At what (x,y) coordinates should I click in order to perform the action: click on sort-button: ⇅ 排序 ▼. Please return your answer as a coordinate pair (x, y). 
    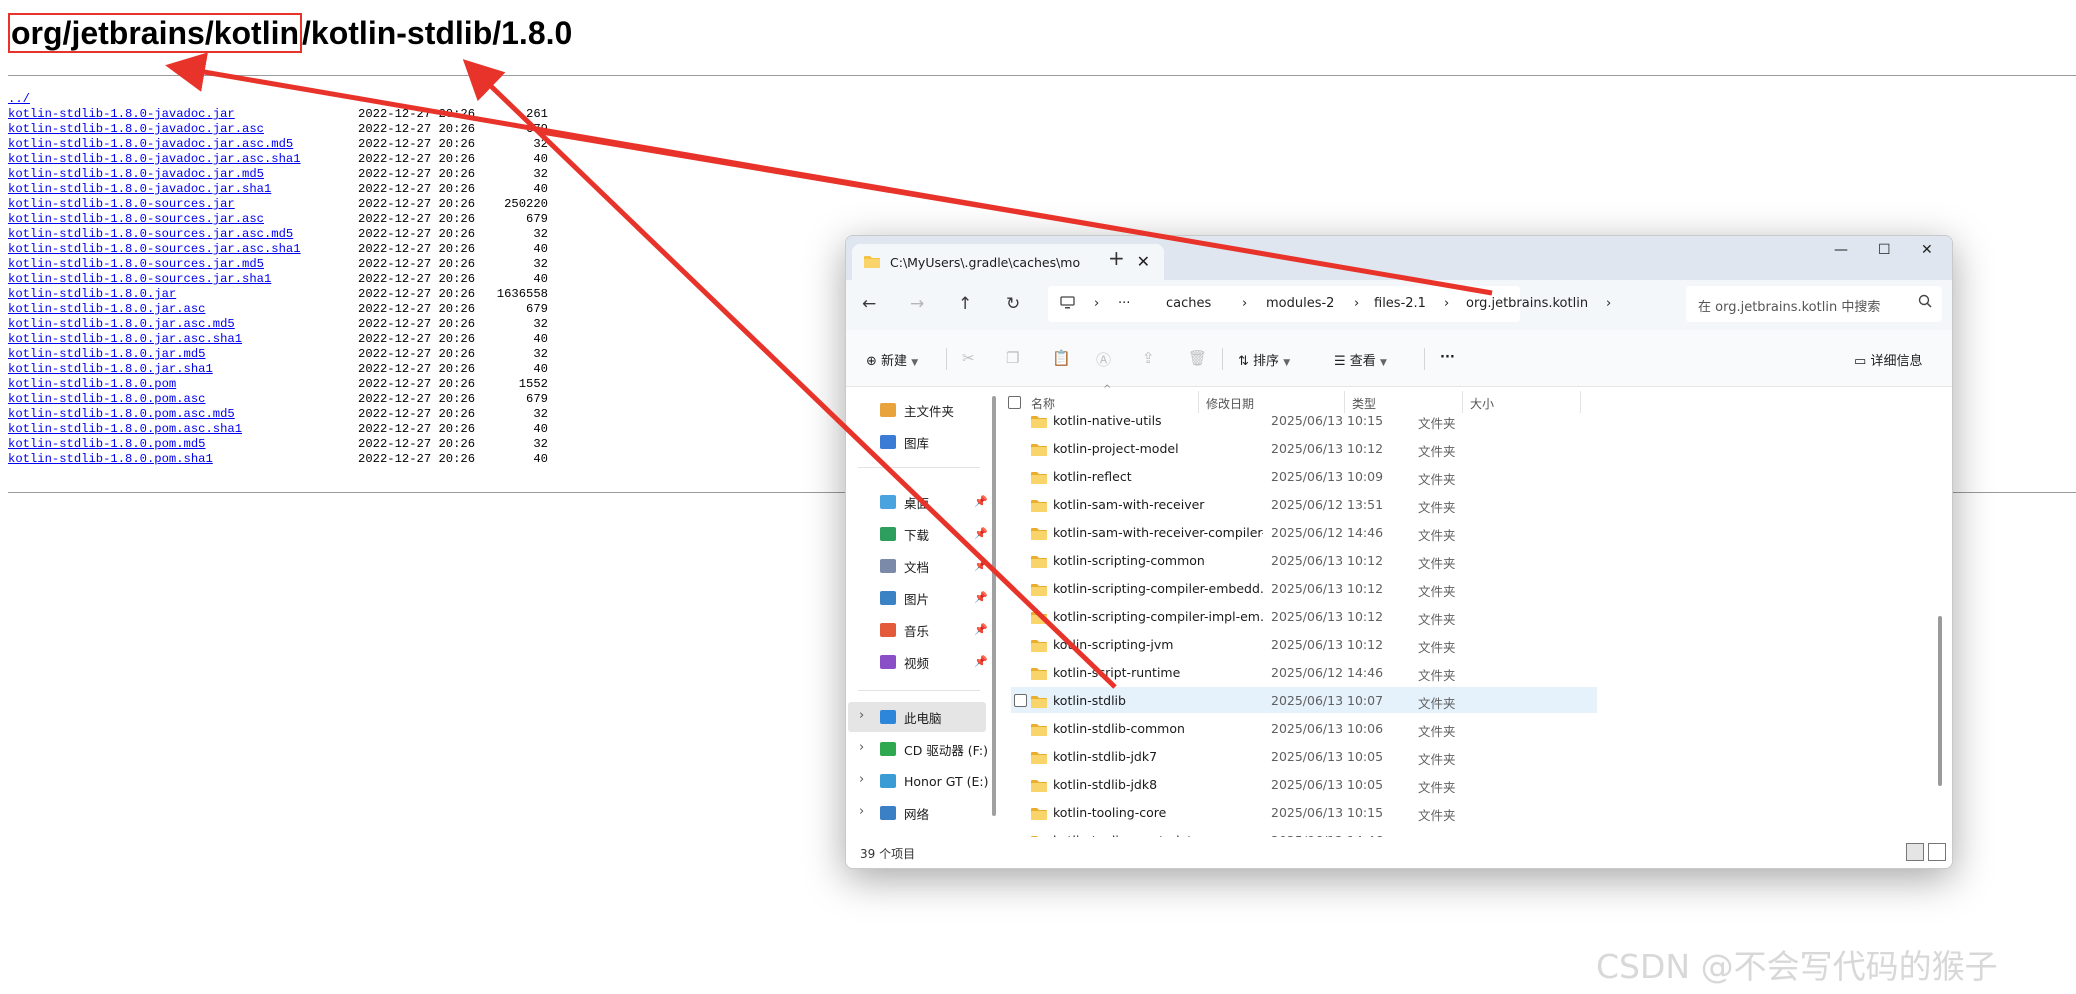
    Looking at the image, I should click on (1264, 359).